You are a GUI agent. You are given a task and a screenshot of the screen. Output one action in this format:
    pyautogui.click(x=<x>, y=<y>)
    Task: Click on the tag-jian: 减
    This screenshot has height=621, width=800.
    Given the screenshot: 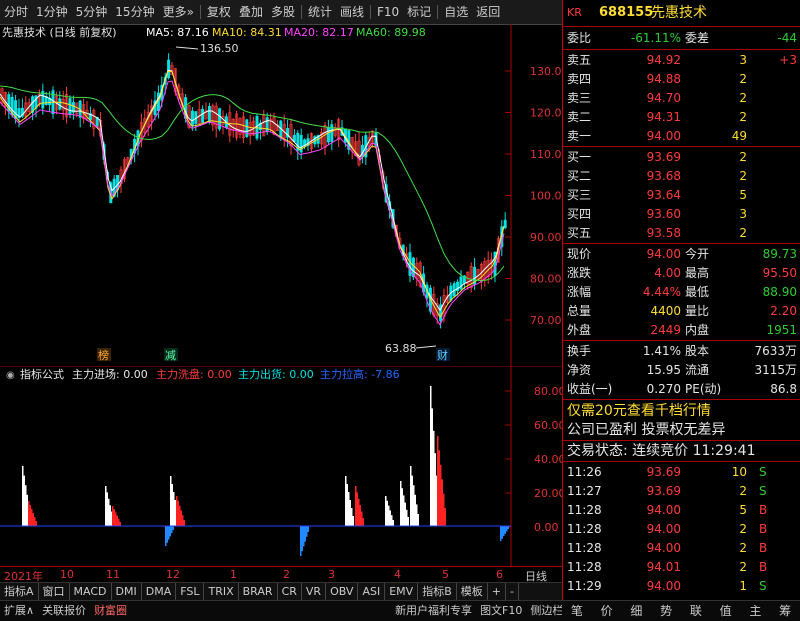 What is the action you would take?
    pyautogui.click(x=170, y=355)
    